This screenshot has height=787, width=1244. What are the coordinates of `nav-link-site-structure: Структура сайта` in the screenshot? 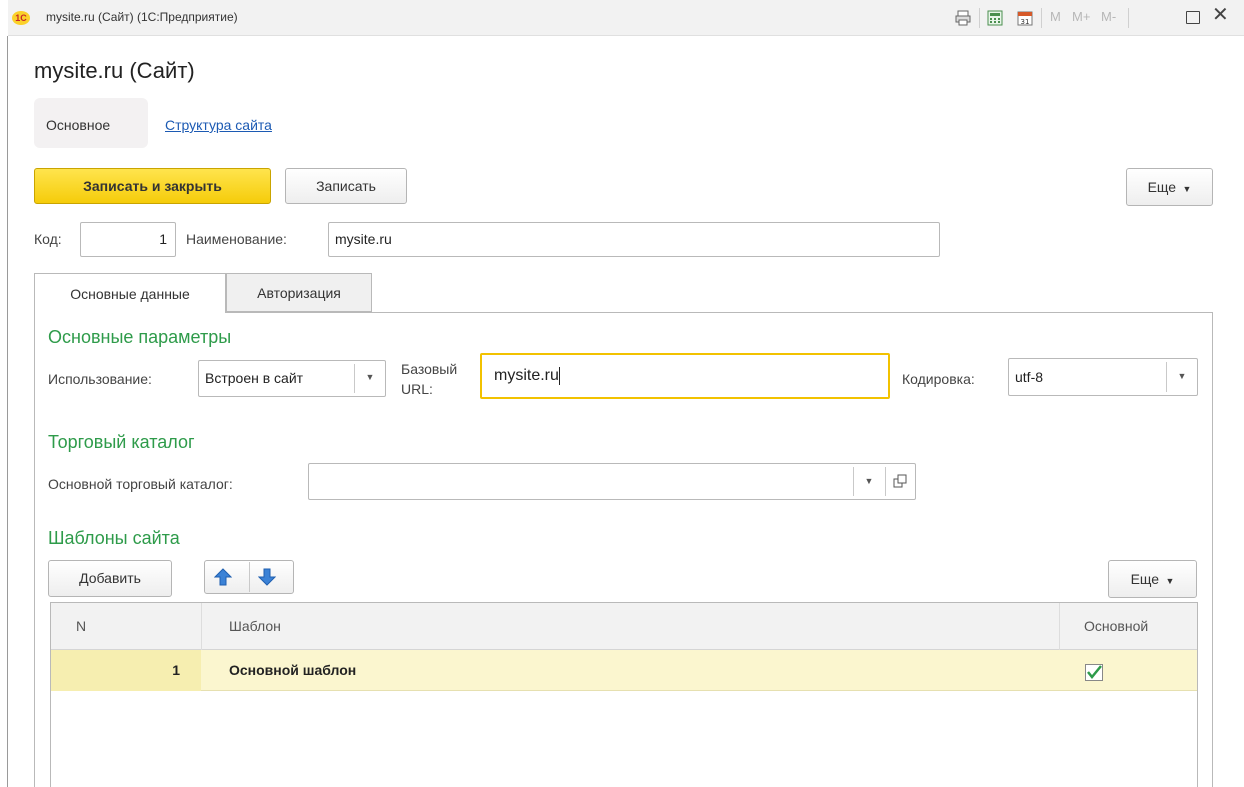 It's located at (218, 125).